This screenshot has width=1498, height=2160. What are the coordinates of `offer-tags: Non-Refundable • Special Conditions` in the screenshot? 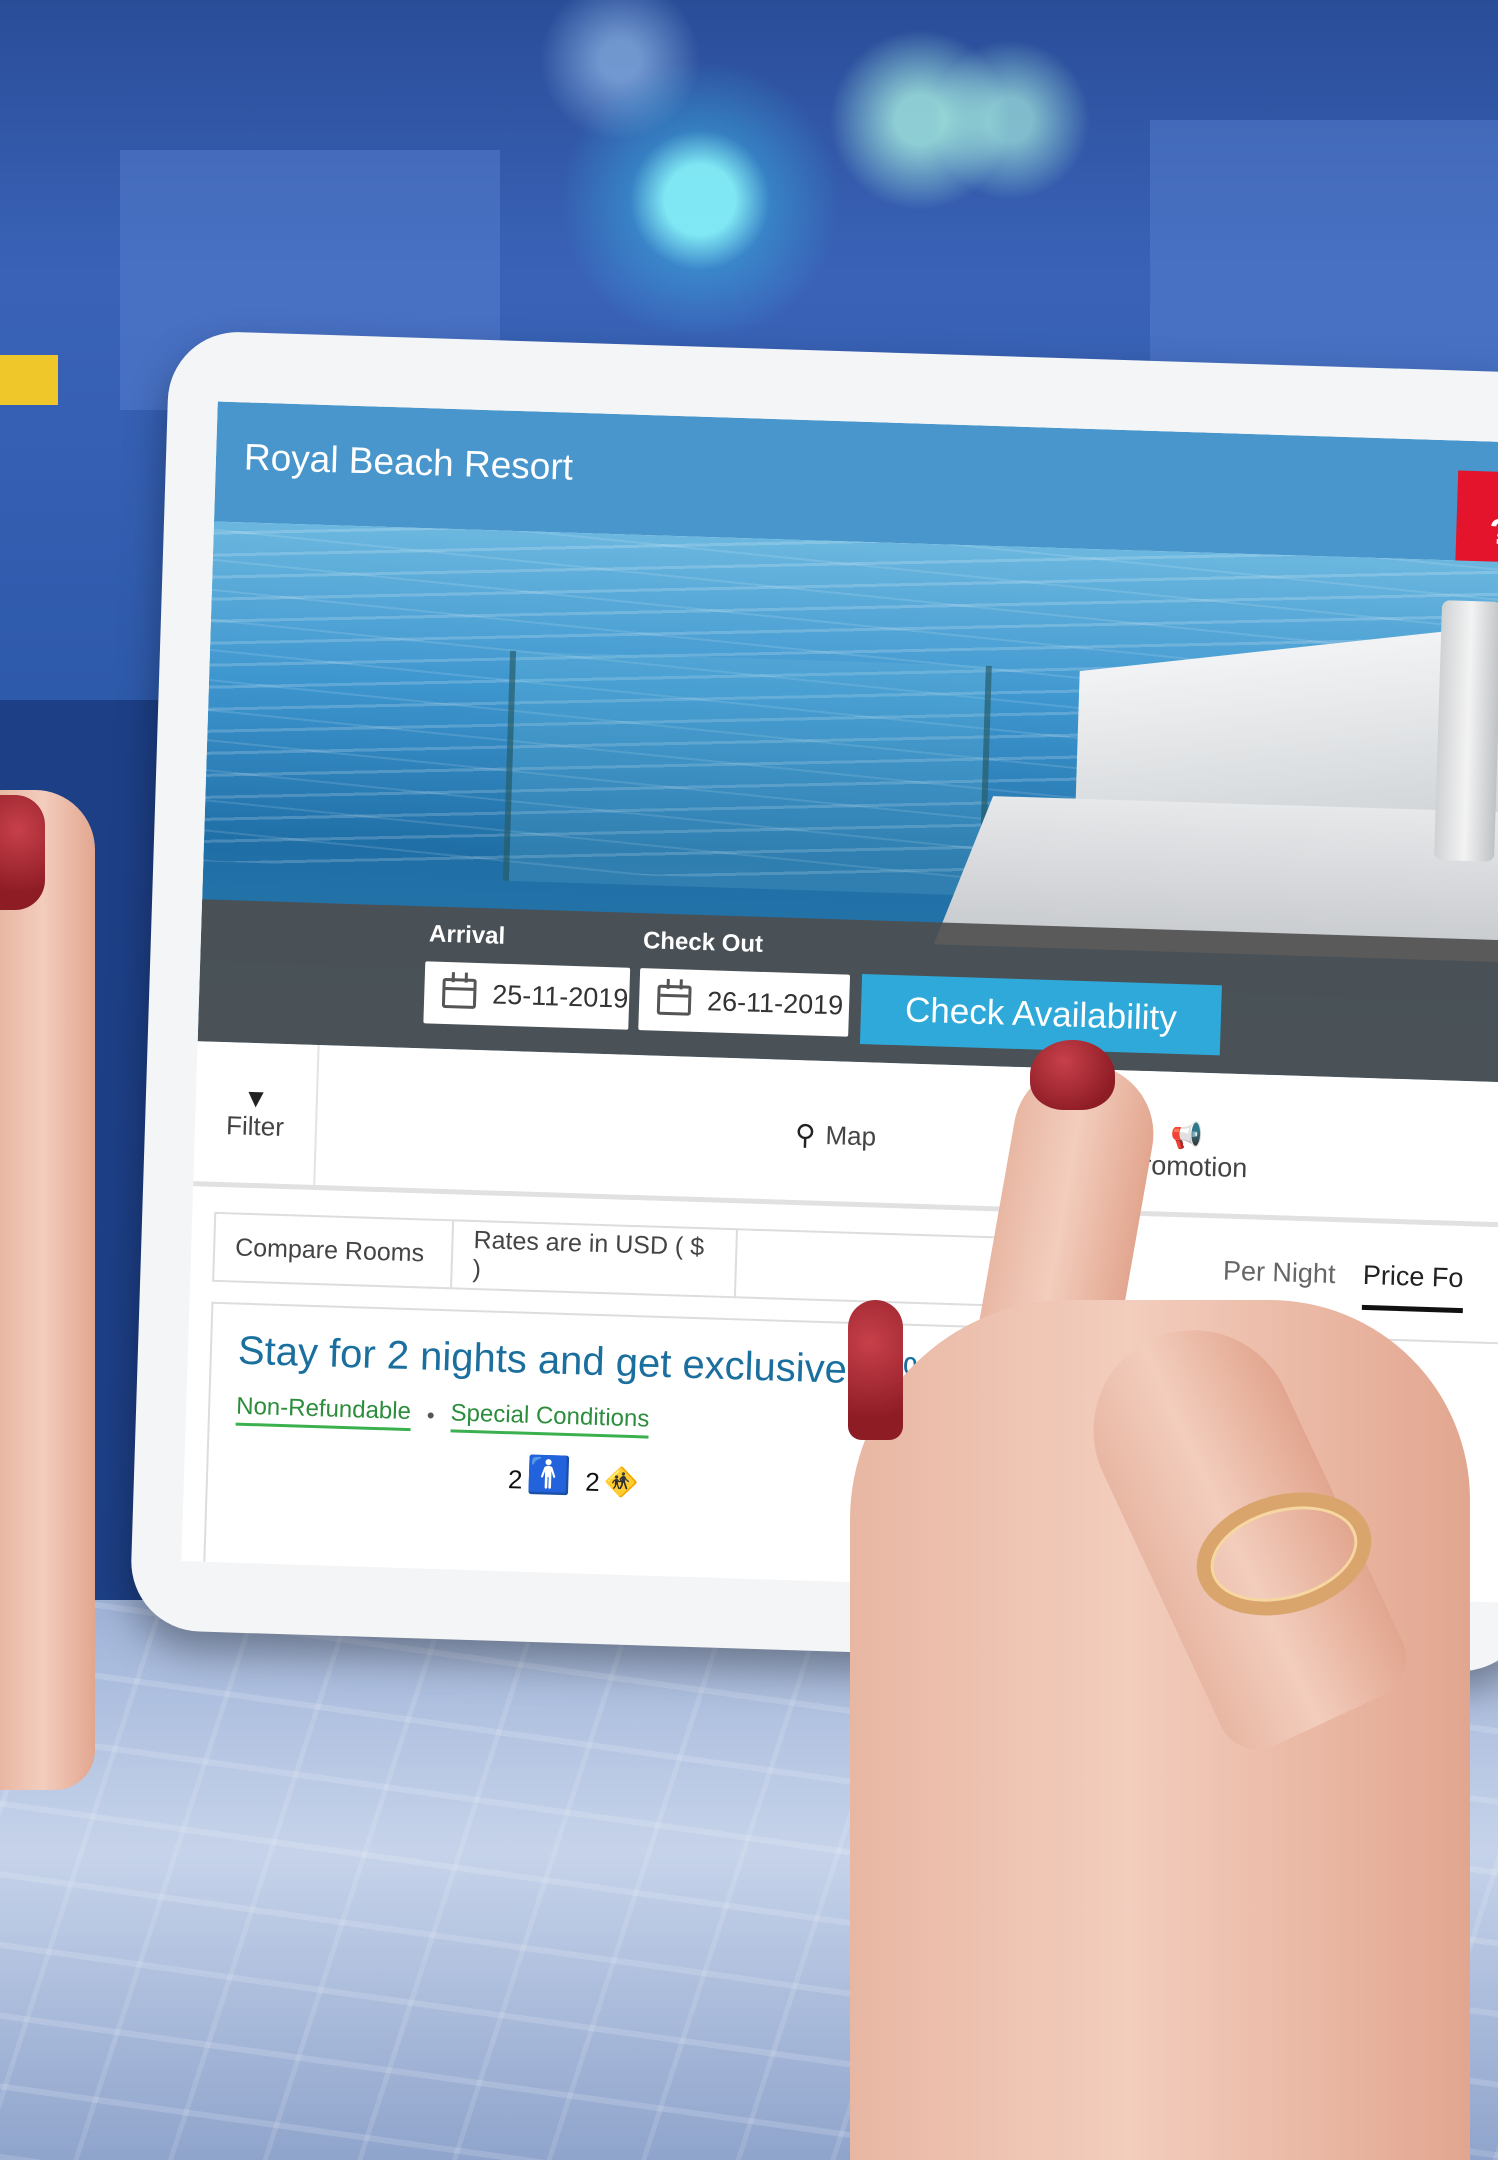 It's located at (442, 1415).